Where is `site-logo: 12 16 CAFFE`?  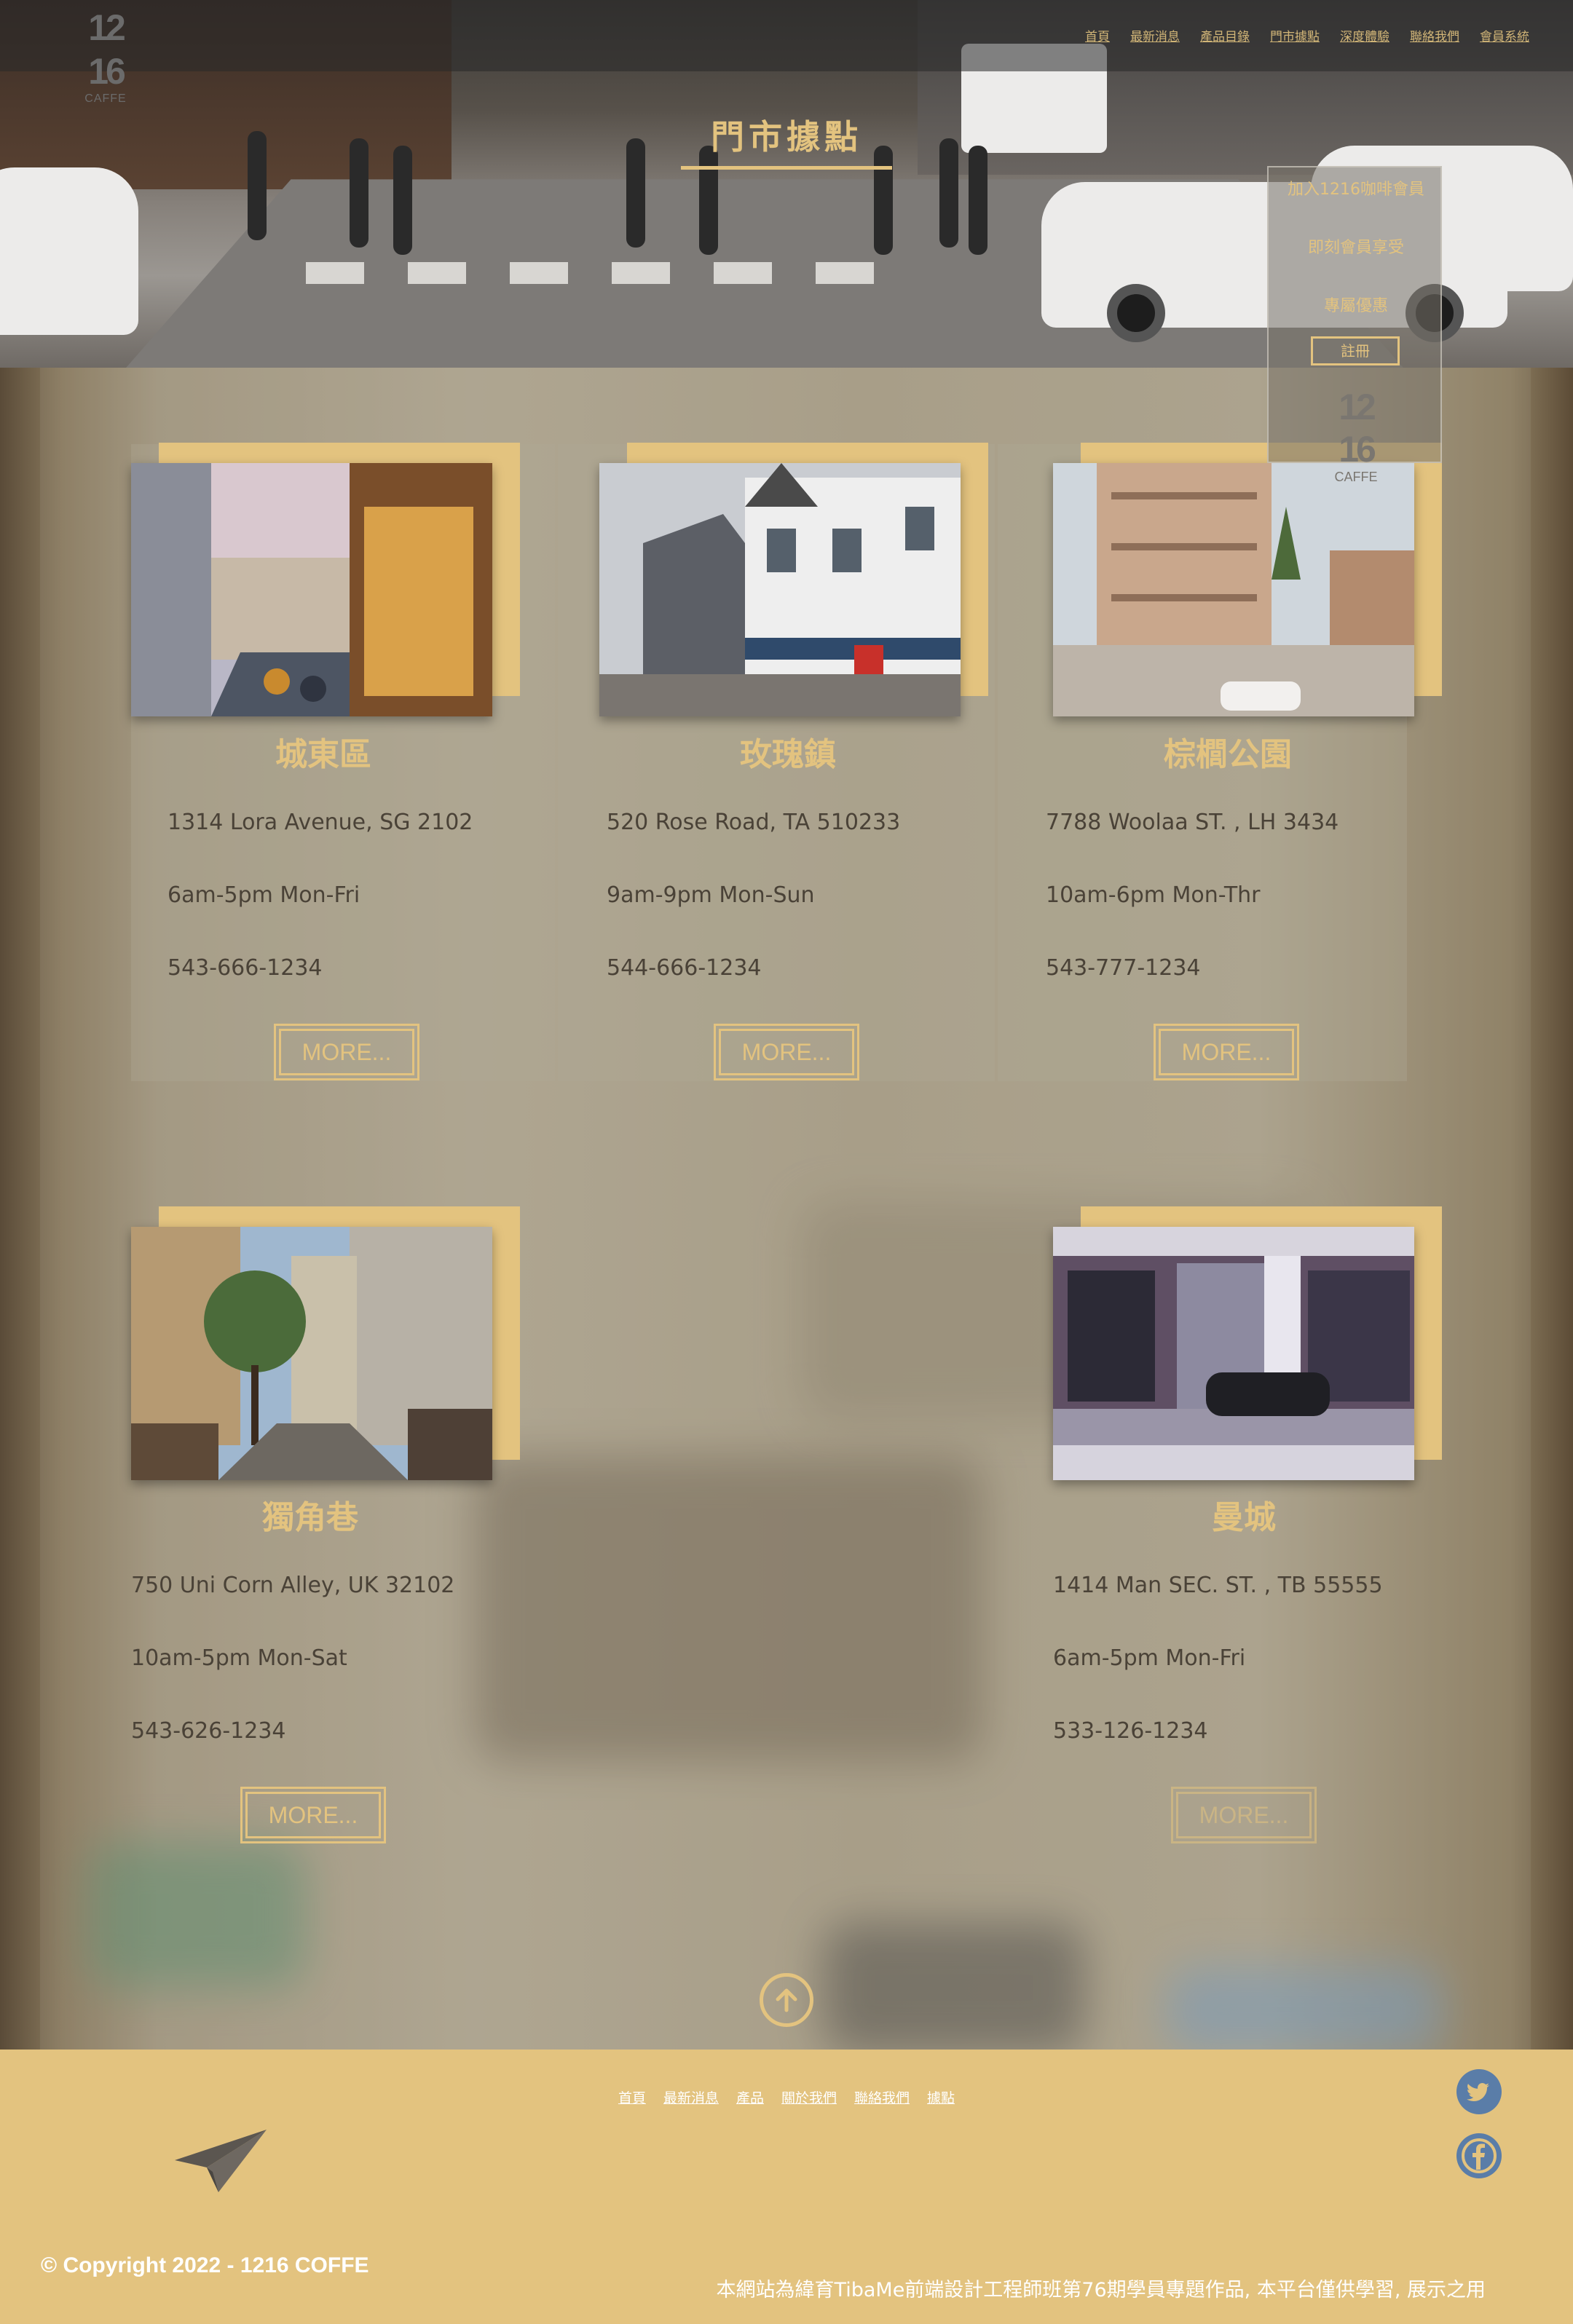 site-logo: 12 16 CAFFE is located at coordinates (105, 56).